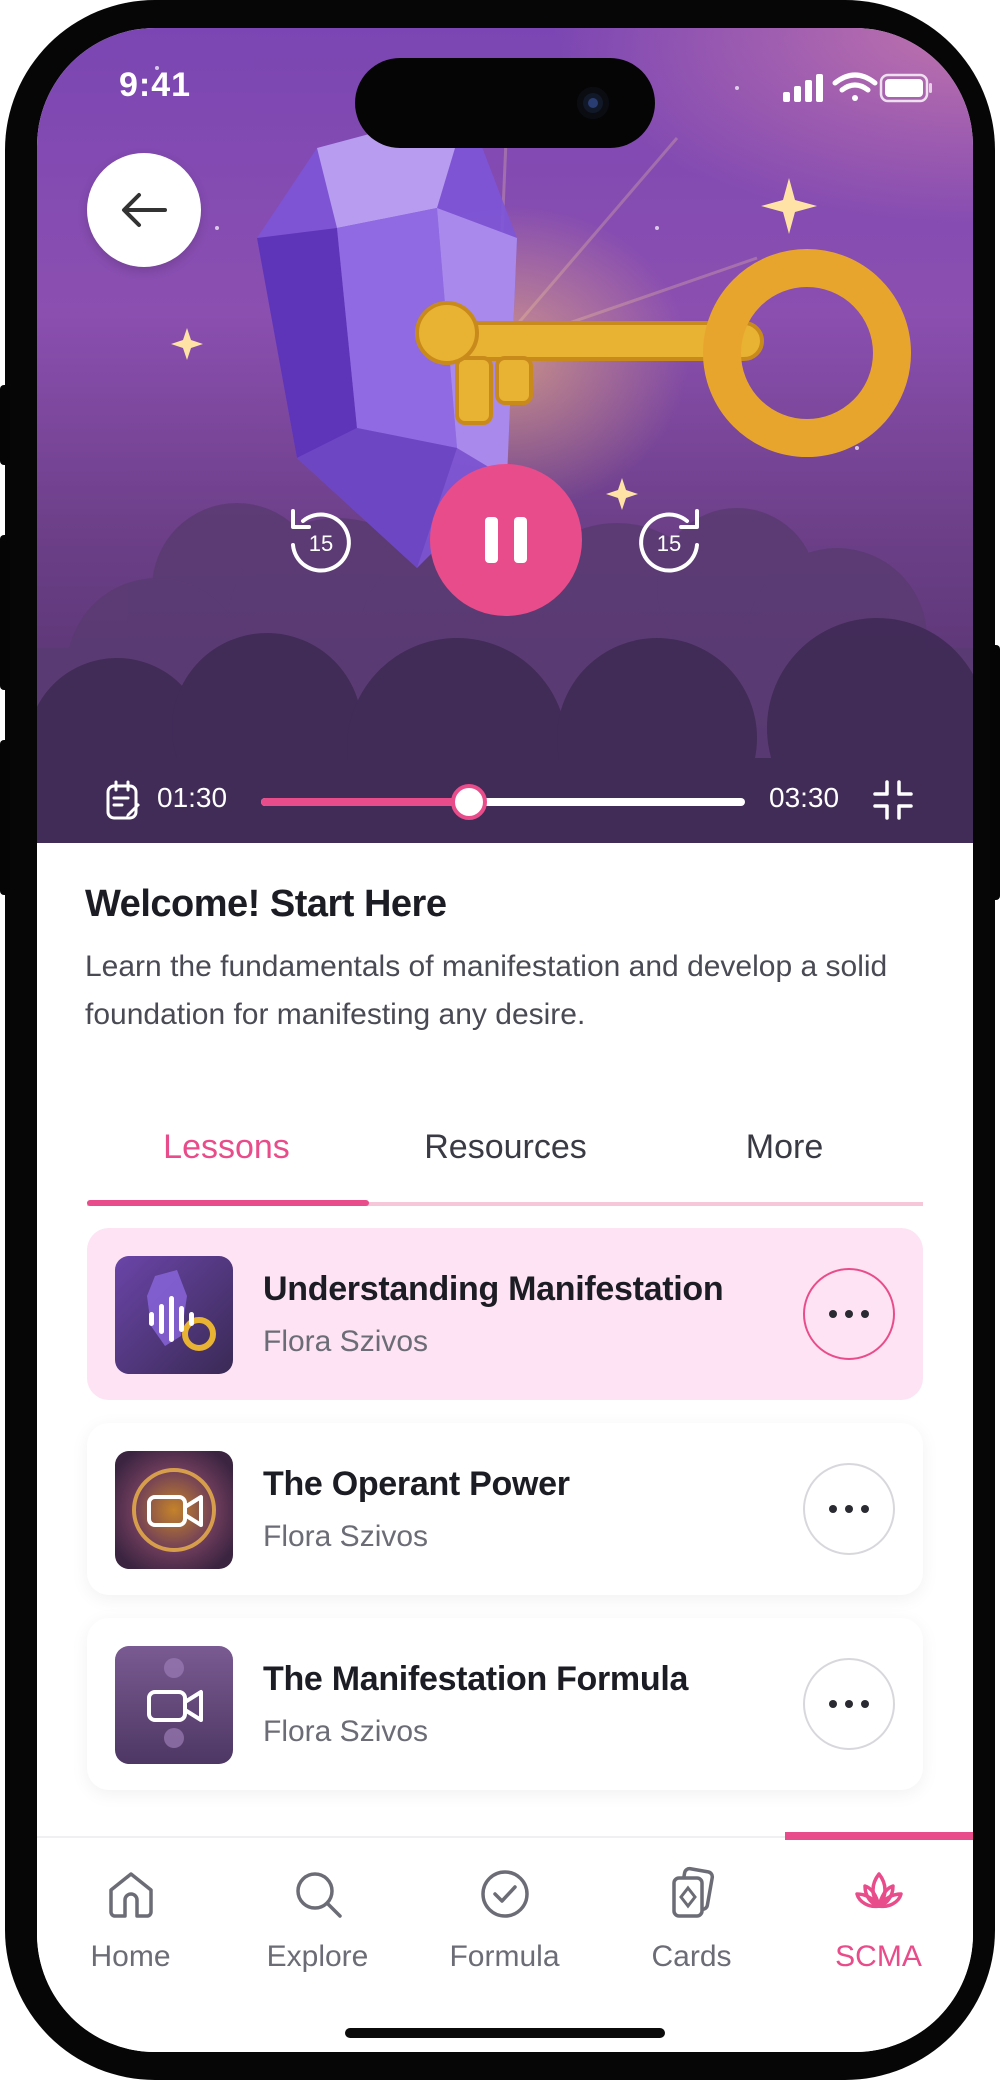 This screenshot has height=2080, width=1000. Describe the element at coordinates (691, 1956) in the screenshot. I see `nav-label: Cards` at that location.